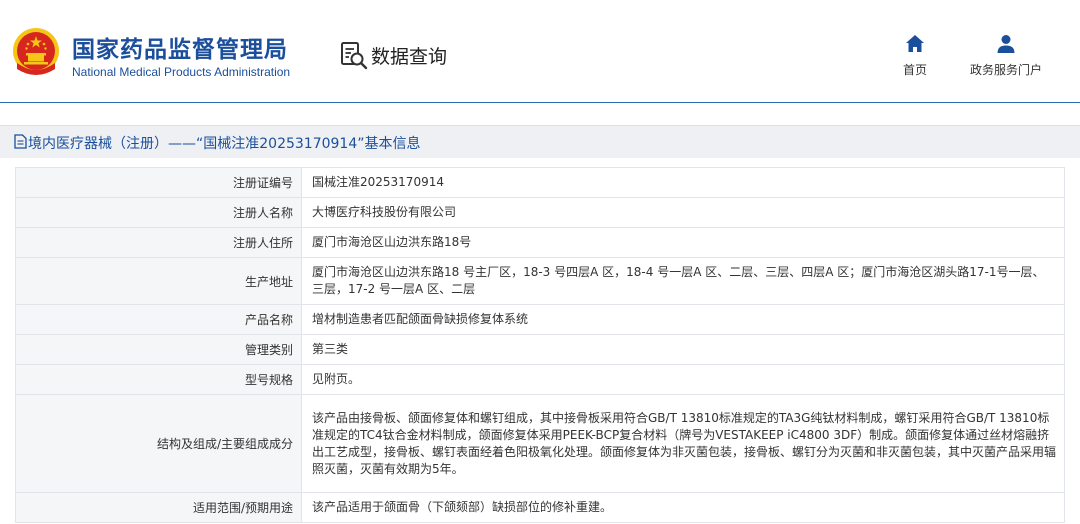  I want to click on table-row: 适用范围/预期用途 该产品适用于颌面骨（下颌颏部）缺损部位的修补重建。, so click(540, 507).